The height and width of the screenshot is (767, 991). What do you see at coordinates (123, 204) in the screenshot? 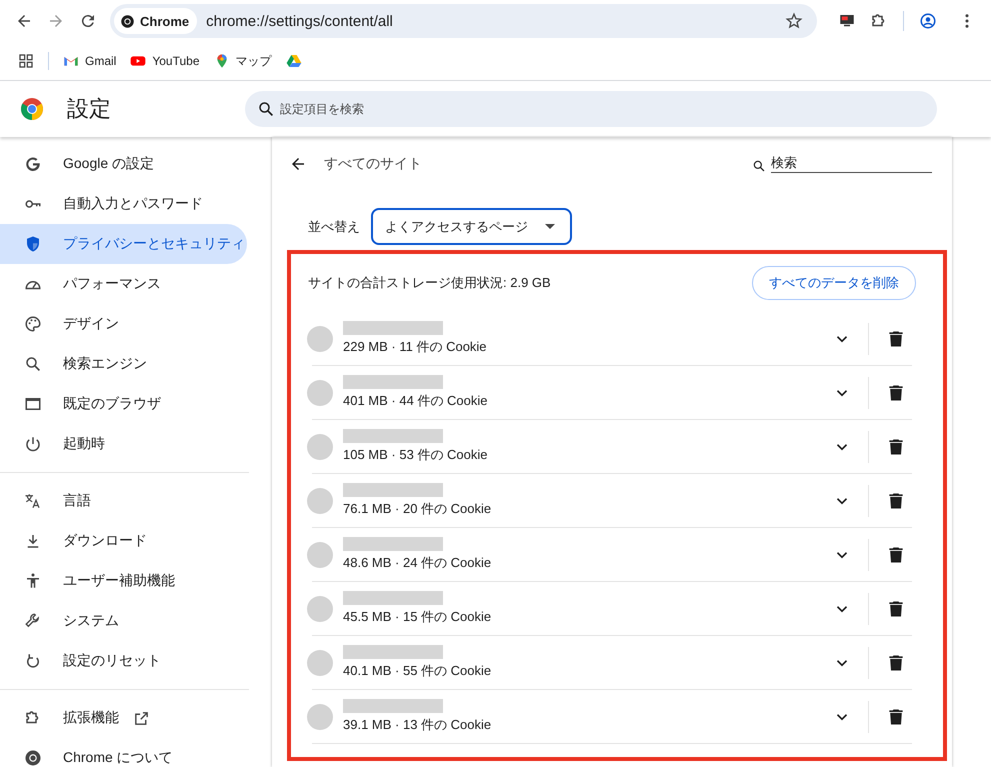
I see `sidebar-item: 自動入力とパスワード` at bounding box center [123, 204].